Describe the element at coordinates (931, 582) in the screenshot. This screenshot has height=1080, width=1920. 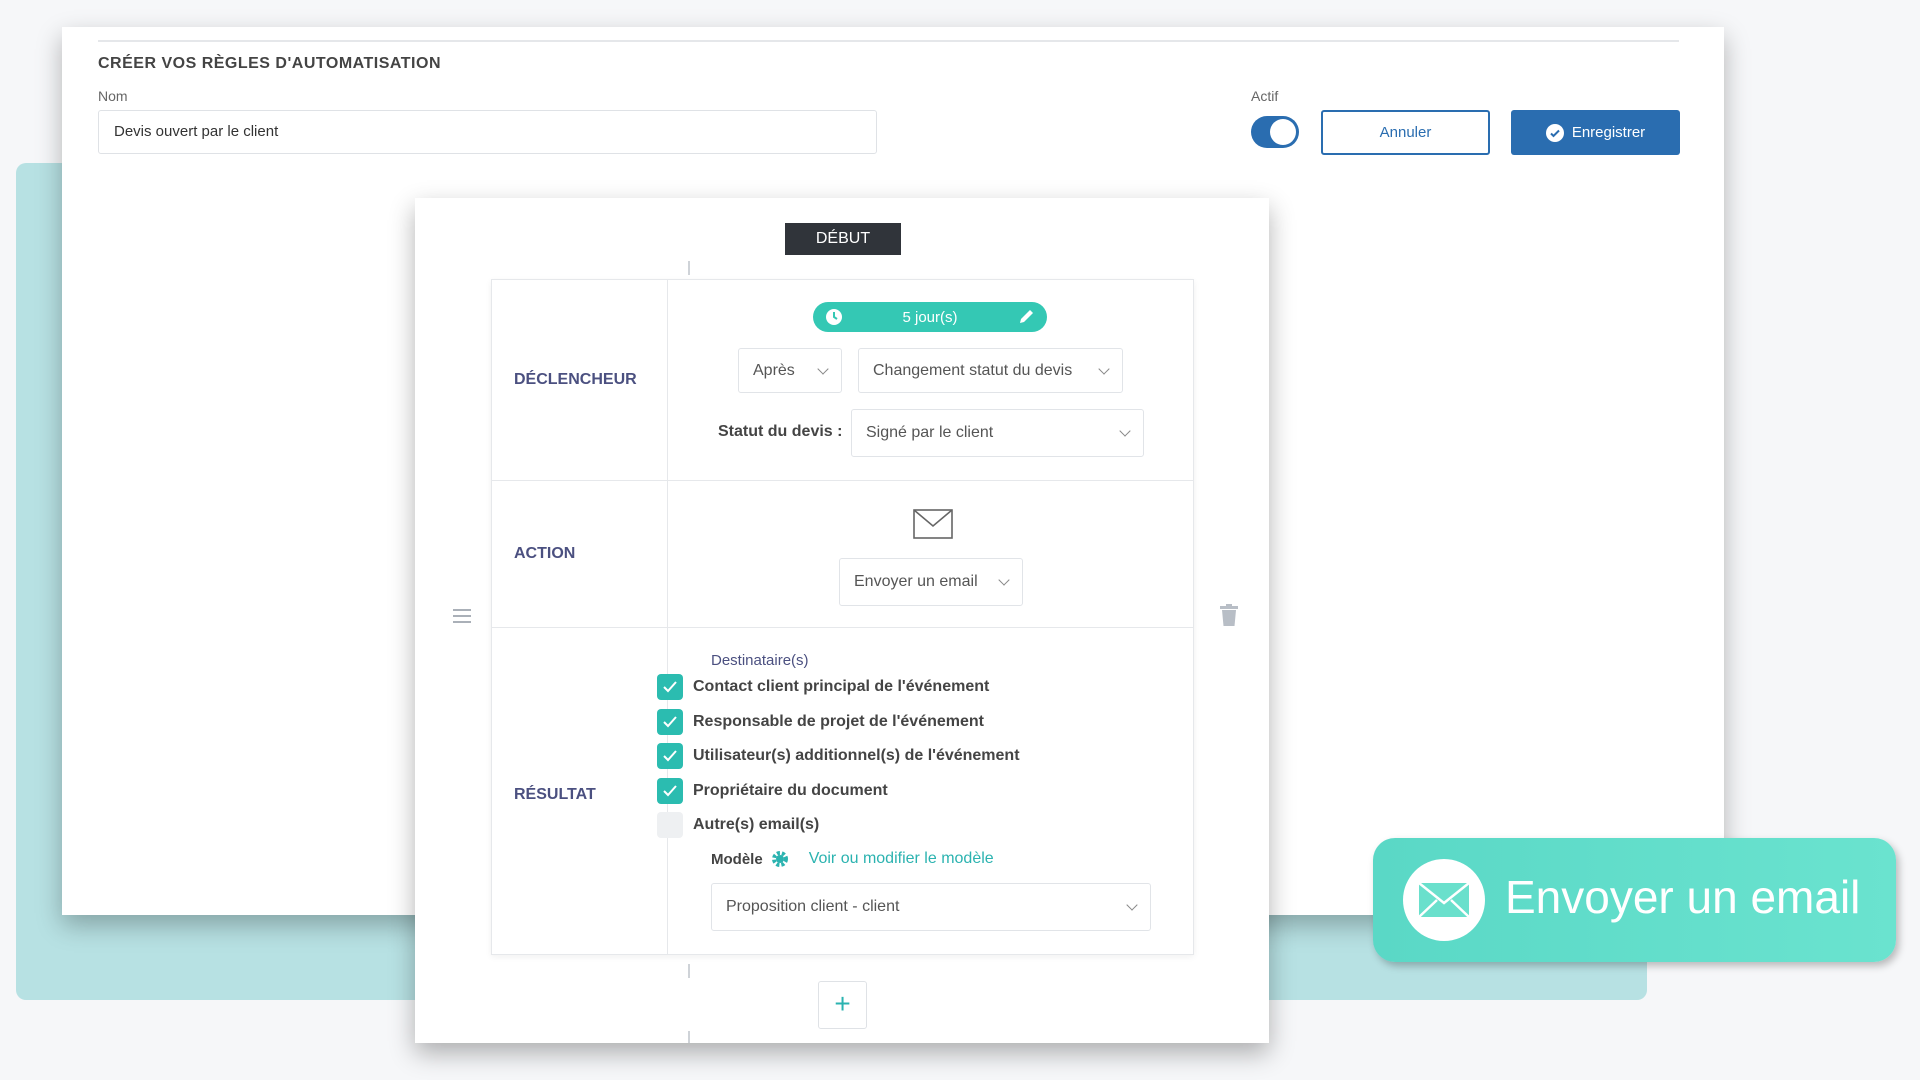
I see `action-select: Envoyer un email` at that location.